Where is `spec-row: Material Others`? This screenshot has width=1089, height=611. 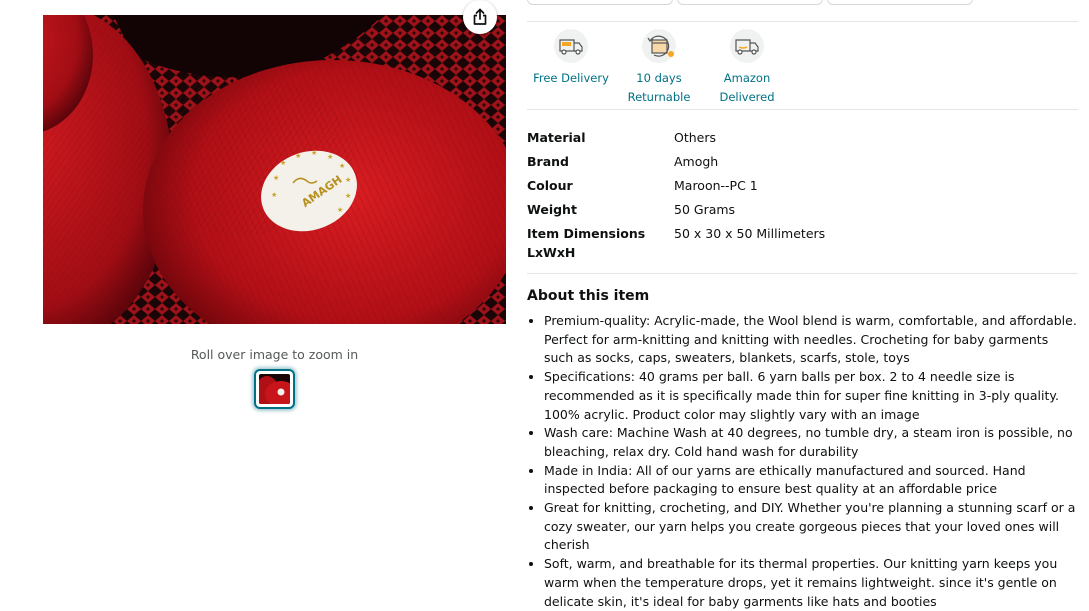 spec-row: Material Others is located at coordinates (802, 137).